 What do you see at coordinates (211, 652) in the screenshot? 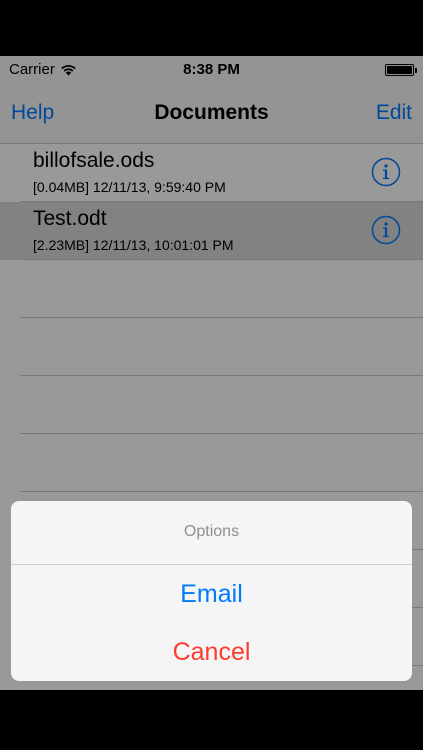
I see `cancel-button: Cancel` at bounding box center [211, 652].